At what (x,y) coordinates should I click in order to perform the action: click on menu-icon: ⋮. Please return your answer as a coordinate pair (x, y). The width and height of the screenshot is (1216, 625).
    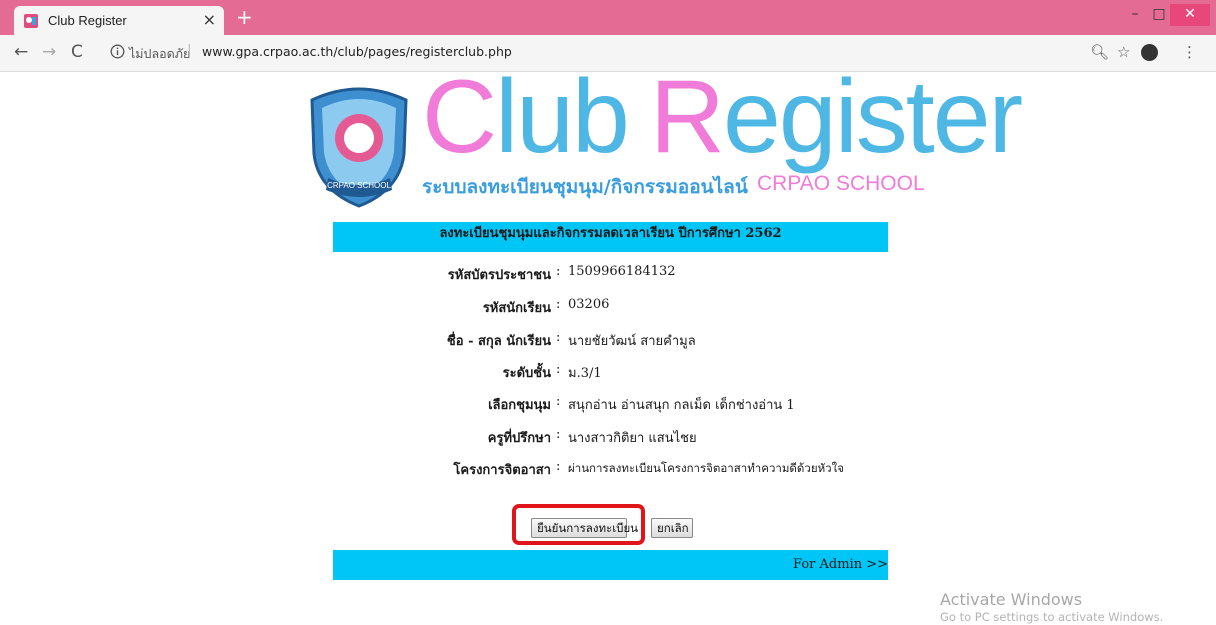
    Looking at the image, I should click on (1189, 52).